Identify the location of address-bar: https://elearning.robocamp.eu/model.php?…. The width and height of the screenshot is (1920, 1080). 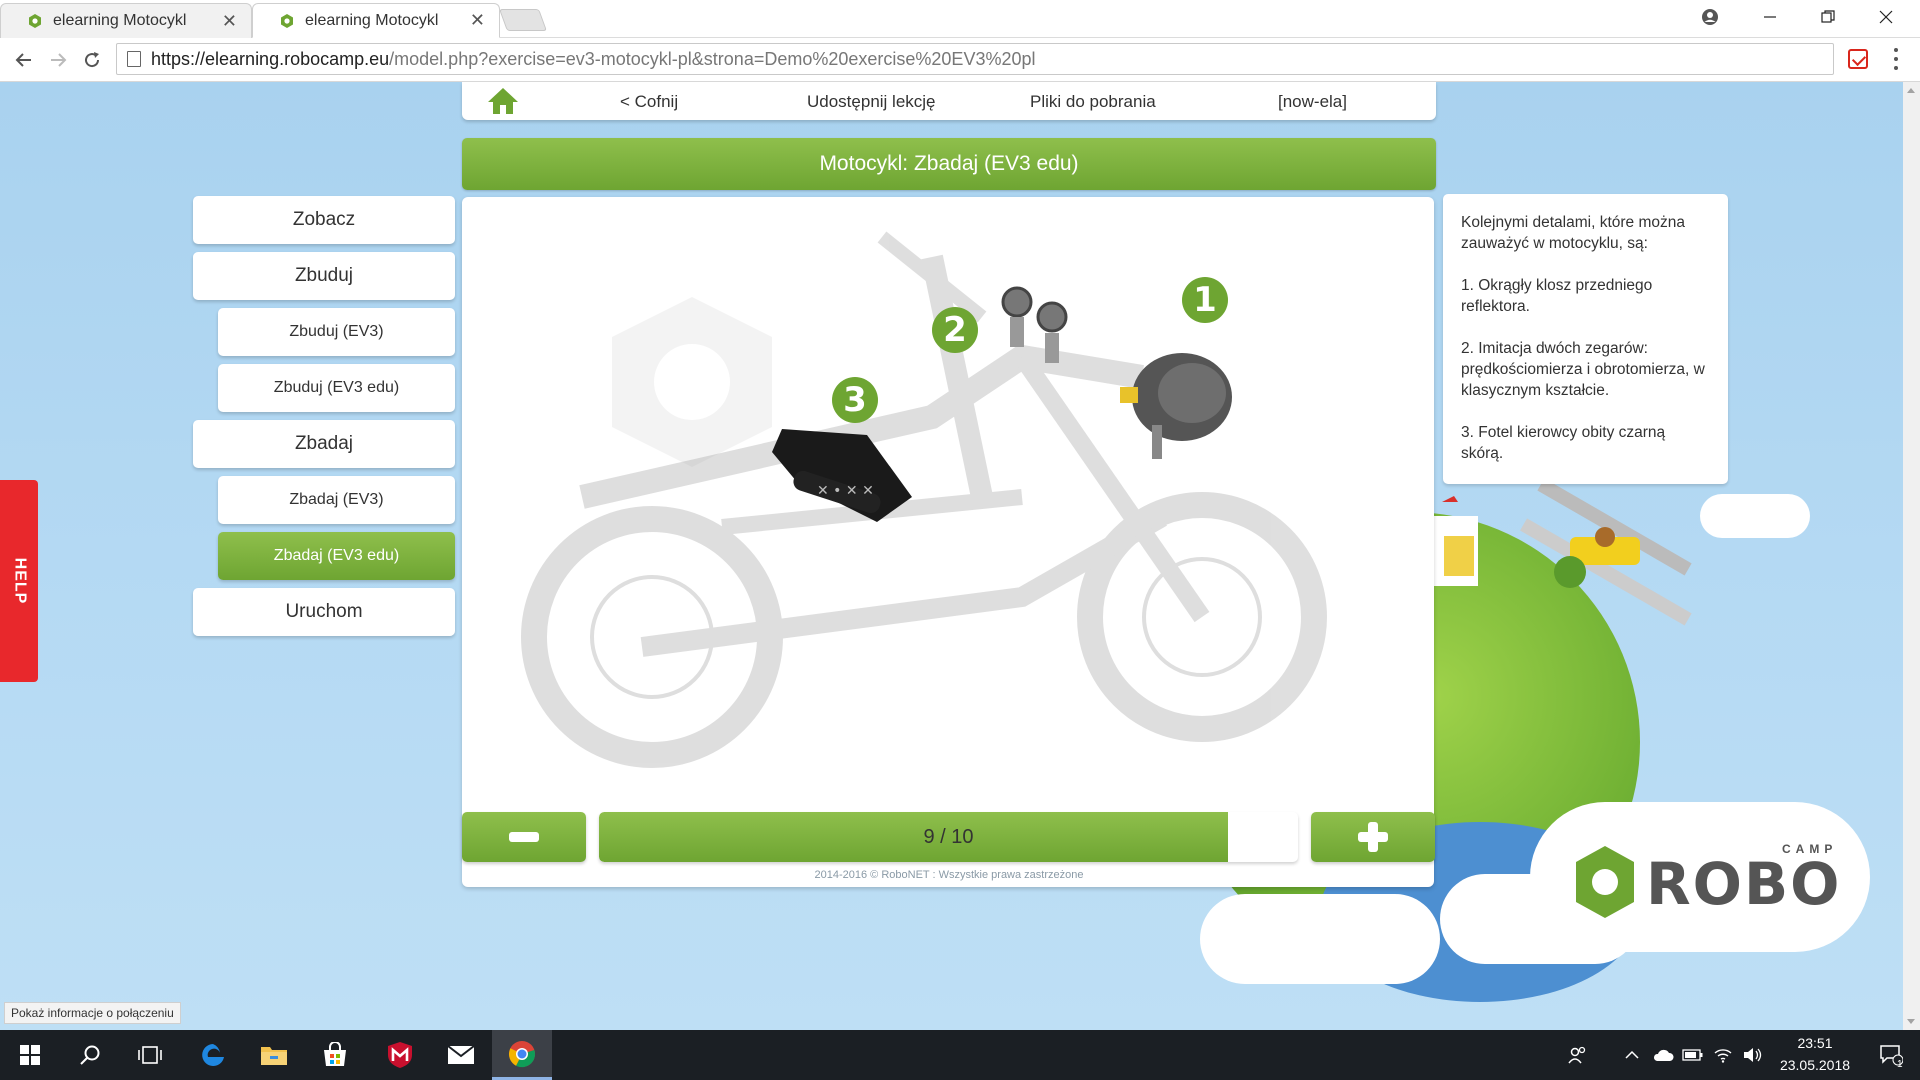
(975, 59).